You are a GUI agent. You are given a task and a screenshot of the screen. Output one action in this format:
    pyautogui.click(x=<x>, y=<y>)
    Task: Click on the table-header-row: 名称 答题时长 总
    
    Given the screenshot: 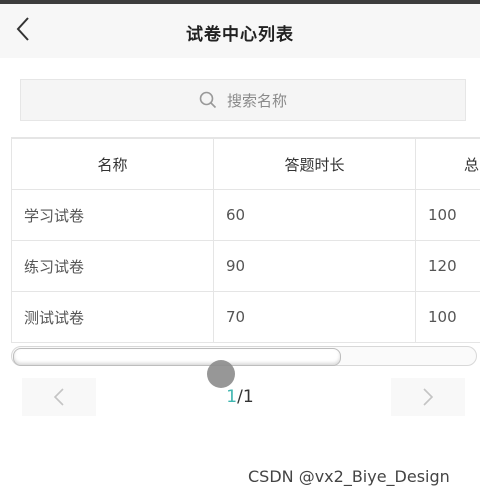 What is the action you would take?
    pyautogui.click(x=245, y=164)
    